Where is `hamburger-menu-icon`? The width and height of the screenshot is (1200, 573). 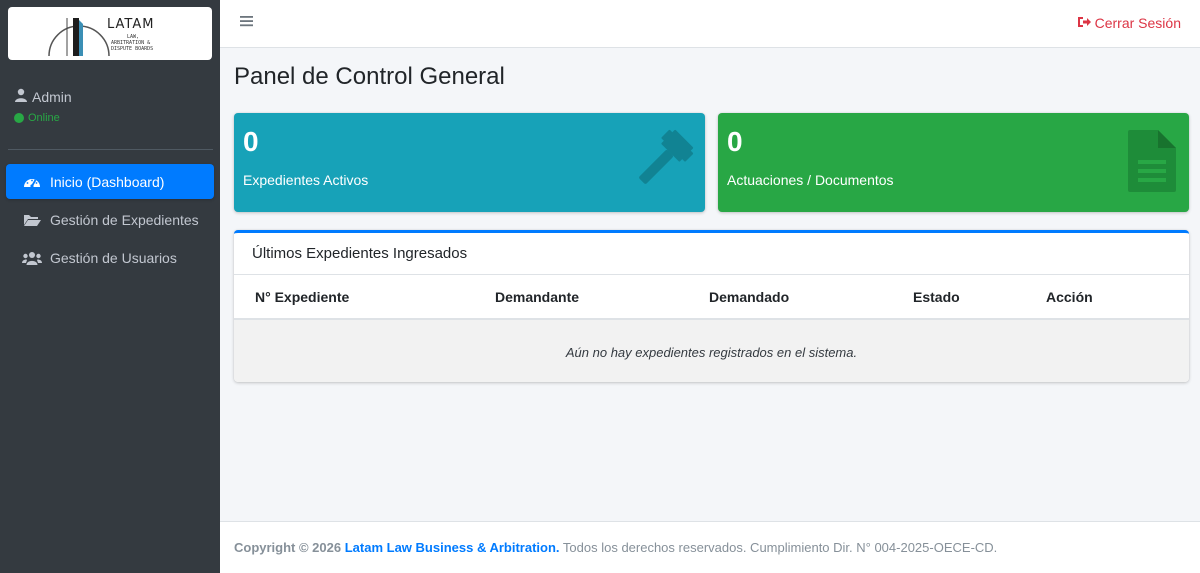
hamburger-menu-icon is located at coordinates (248, 23).